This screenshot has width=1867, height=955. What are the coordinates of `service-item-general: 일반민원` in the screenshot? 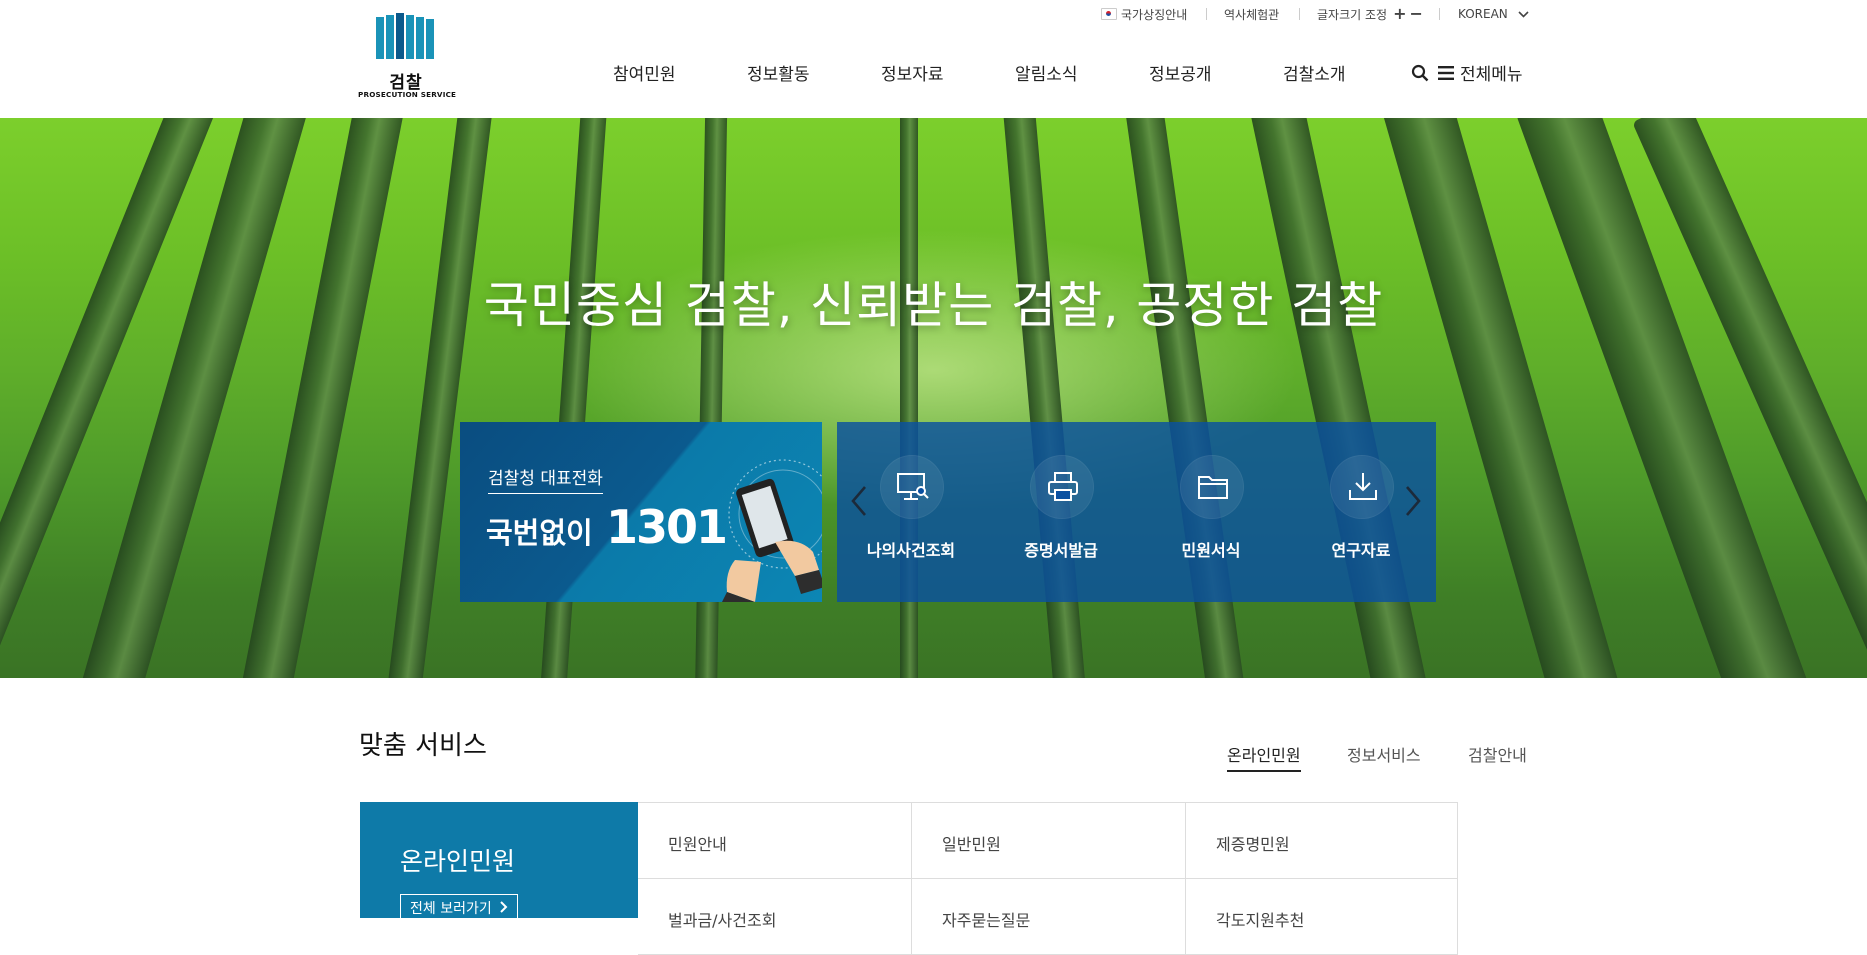 It's located at (1049, 841).